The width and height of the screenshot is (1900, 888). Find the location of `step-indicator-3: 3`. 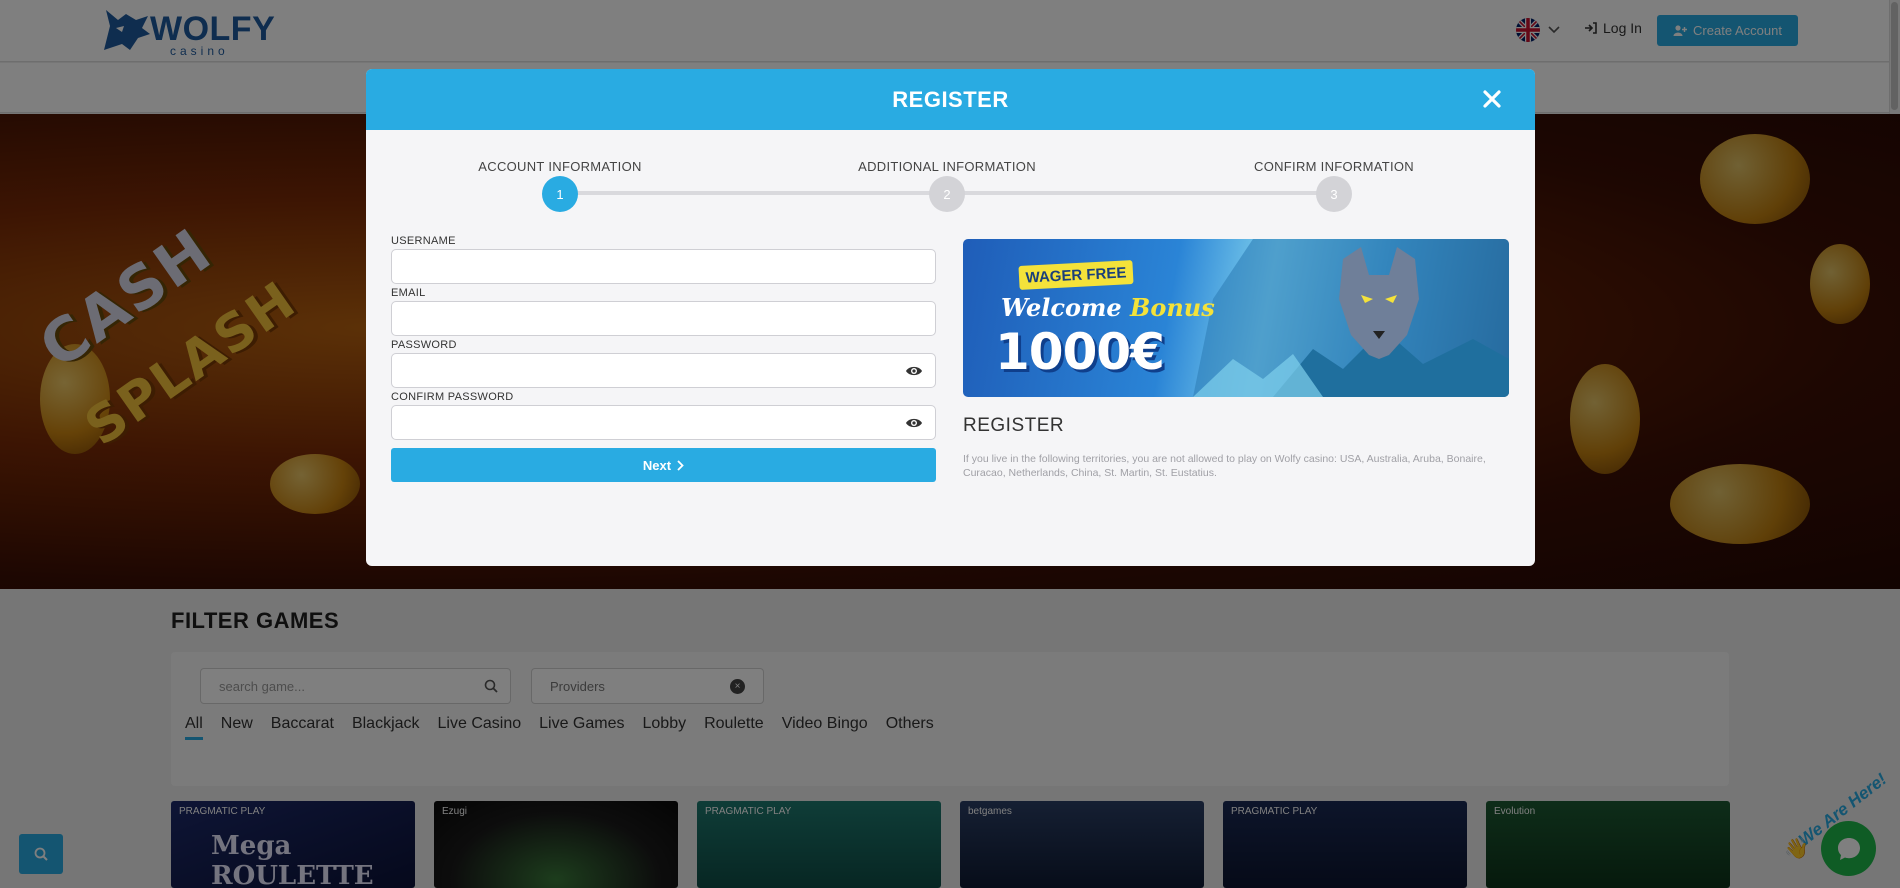

step-indicator-3: 3 is located at coordinates (1334, 194).